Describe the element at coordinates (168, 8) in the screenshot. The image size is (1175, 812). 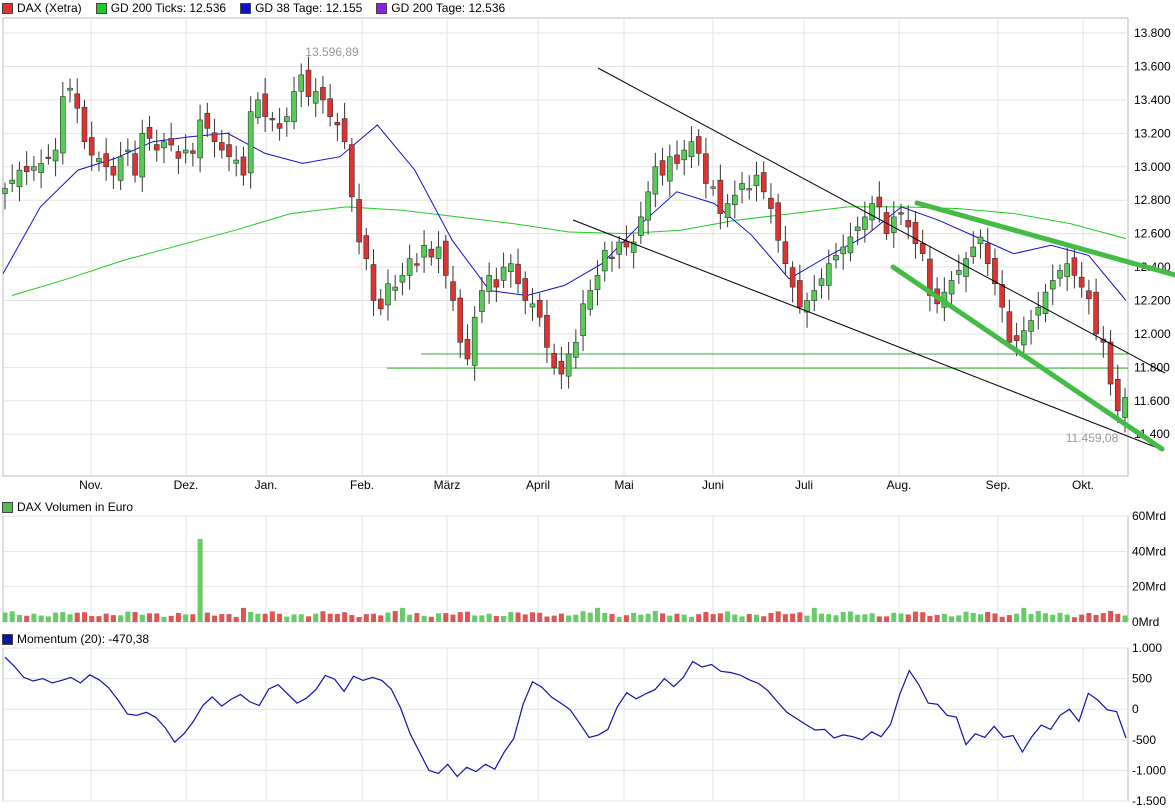
I see `legend-label-gd200-ticks: GD 200 Ticks: 12.536` at that location.